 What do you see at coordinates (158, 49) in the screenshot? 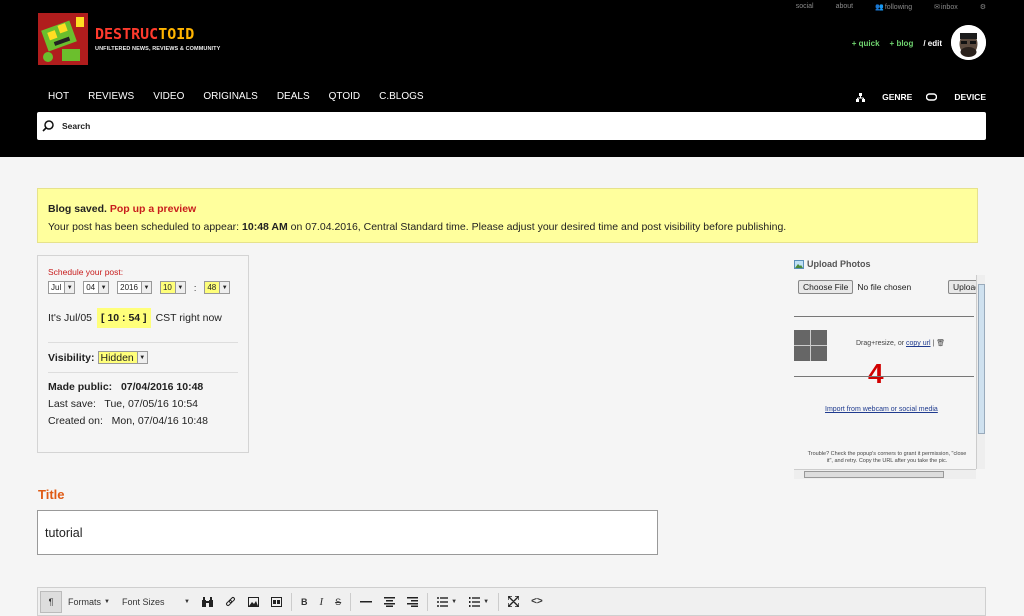
I see `site-tagline: UNFILTERED NEWS, REVIEWS & COMMUNITY` at bounding box center [158, 49].